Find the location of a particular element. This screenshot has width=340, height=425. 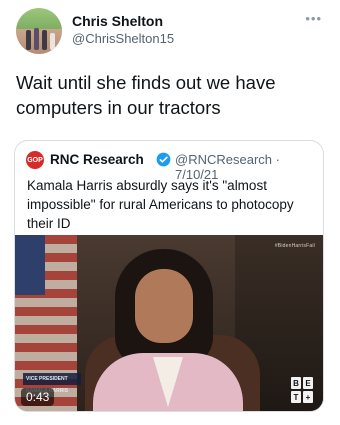

network-logo-letter: T is located at coordinates (296, 397).